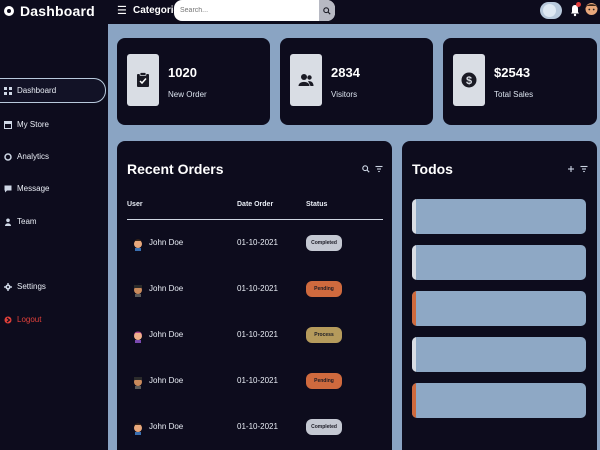 This screenshot has height=450, width=600. What do you see at coordinates (247, 10) in the screenshot?
I see `search-input` at bounding box center [247, 10].